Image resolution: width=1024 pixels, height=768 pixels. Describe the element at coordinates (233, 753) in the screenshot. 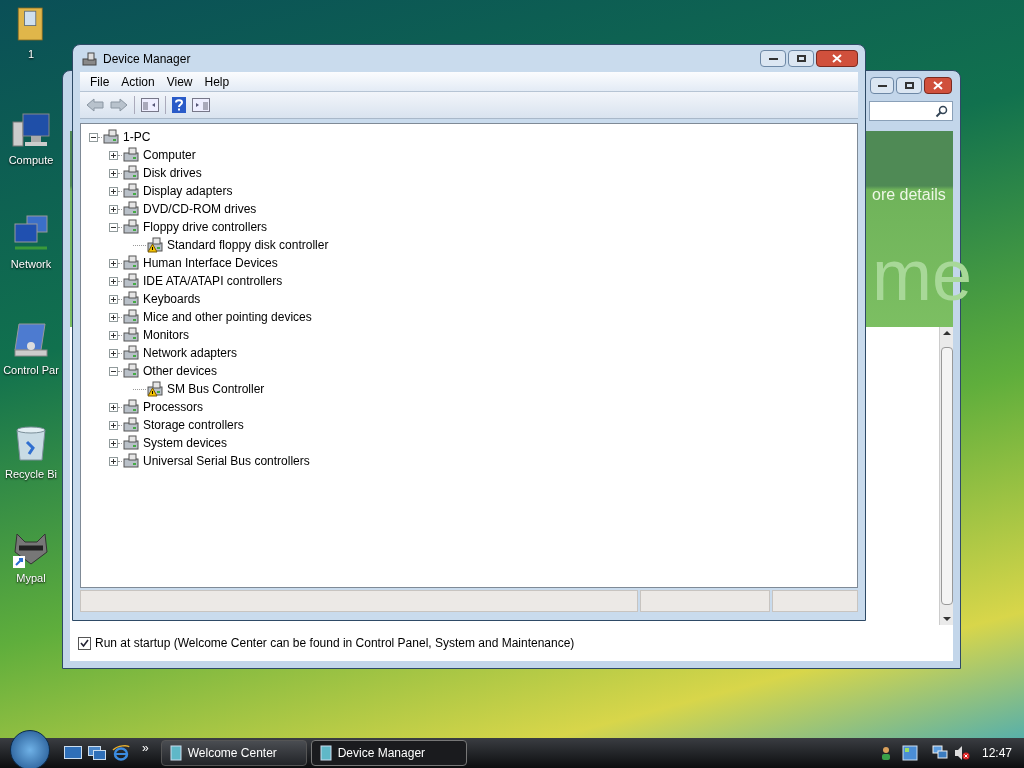

I see `taskbar-button: Welcome Center` at that location.